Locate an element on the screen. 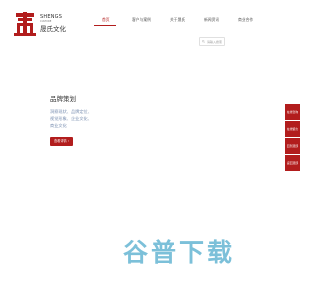  sidebar-item-leave-message: 在线留言 is located at coordinates (292, 129).